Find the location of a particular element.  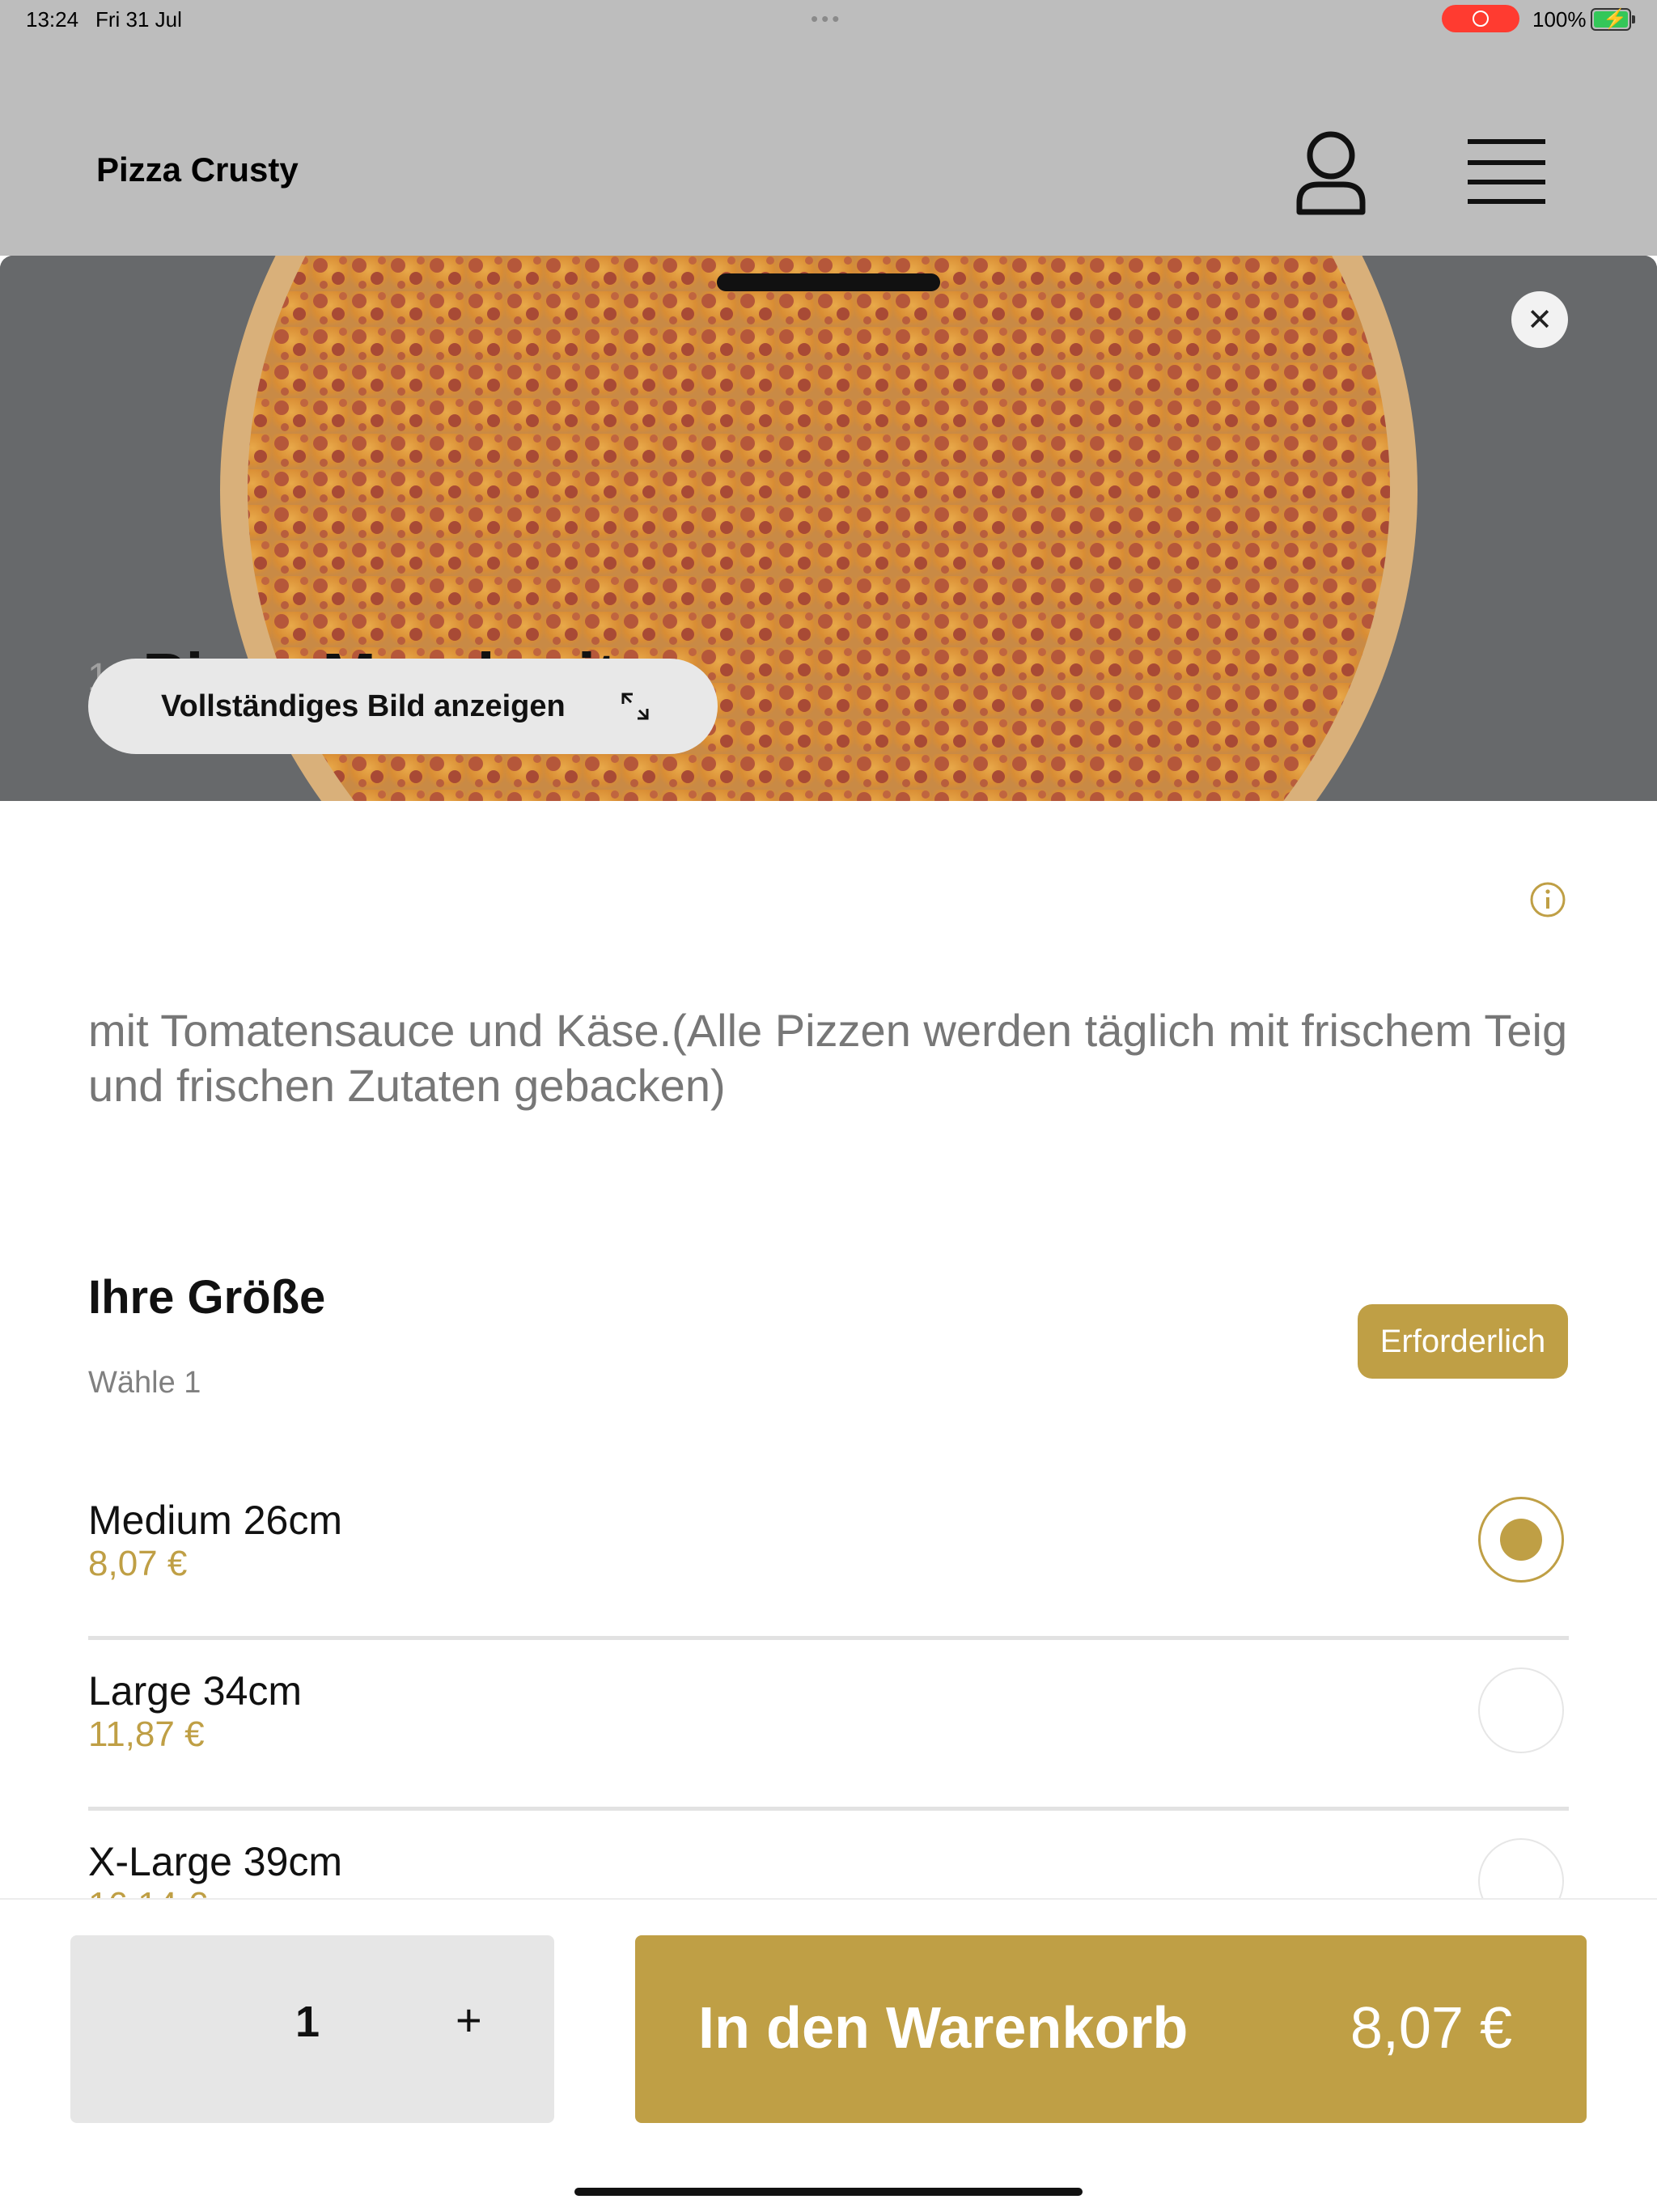

app-title: Pizza Crusty is located at coordinates (197, 169).